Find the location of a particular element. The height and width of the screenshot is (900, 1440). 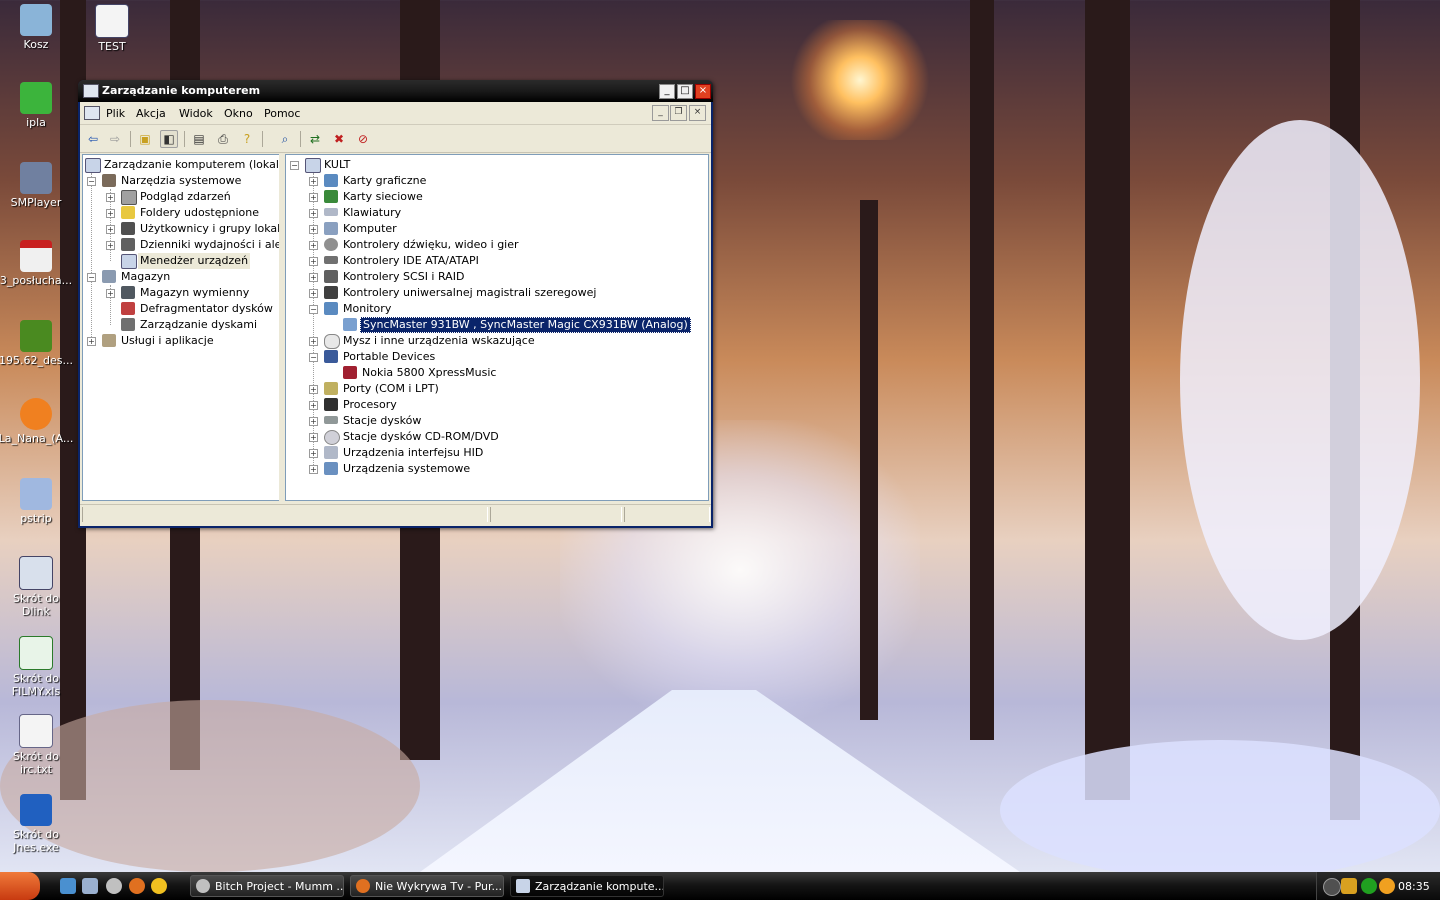

tree-item-label: Zarządzanie komputerem (lokalne) is located at coordinates (192, 164).